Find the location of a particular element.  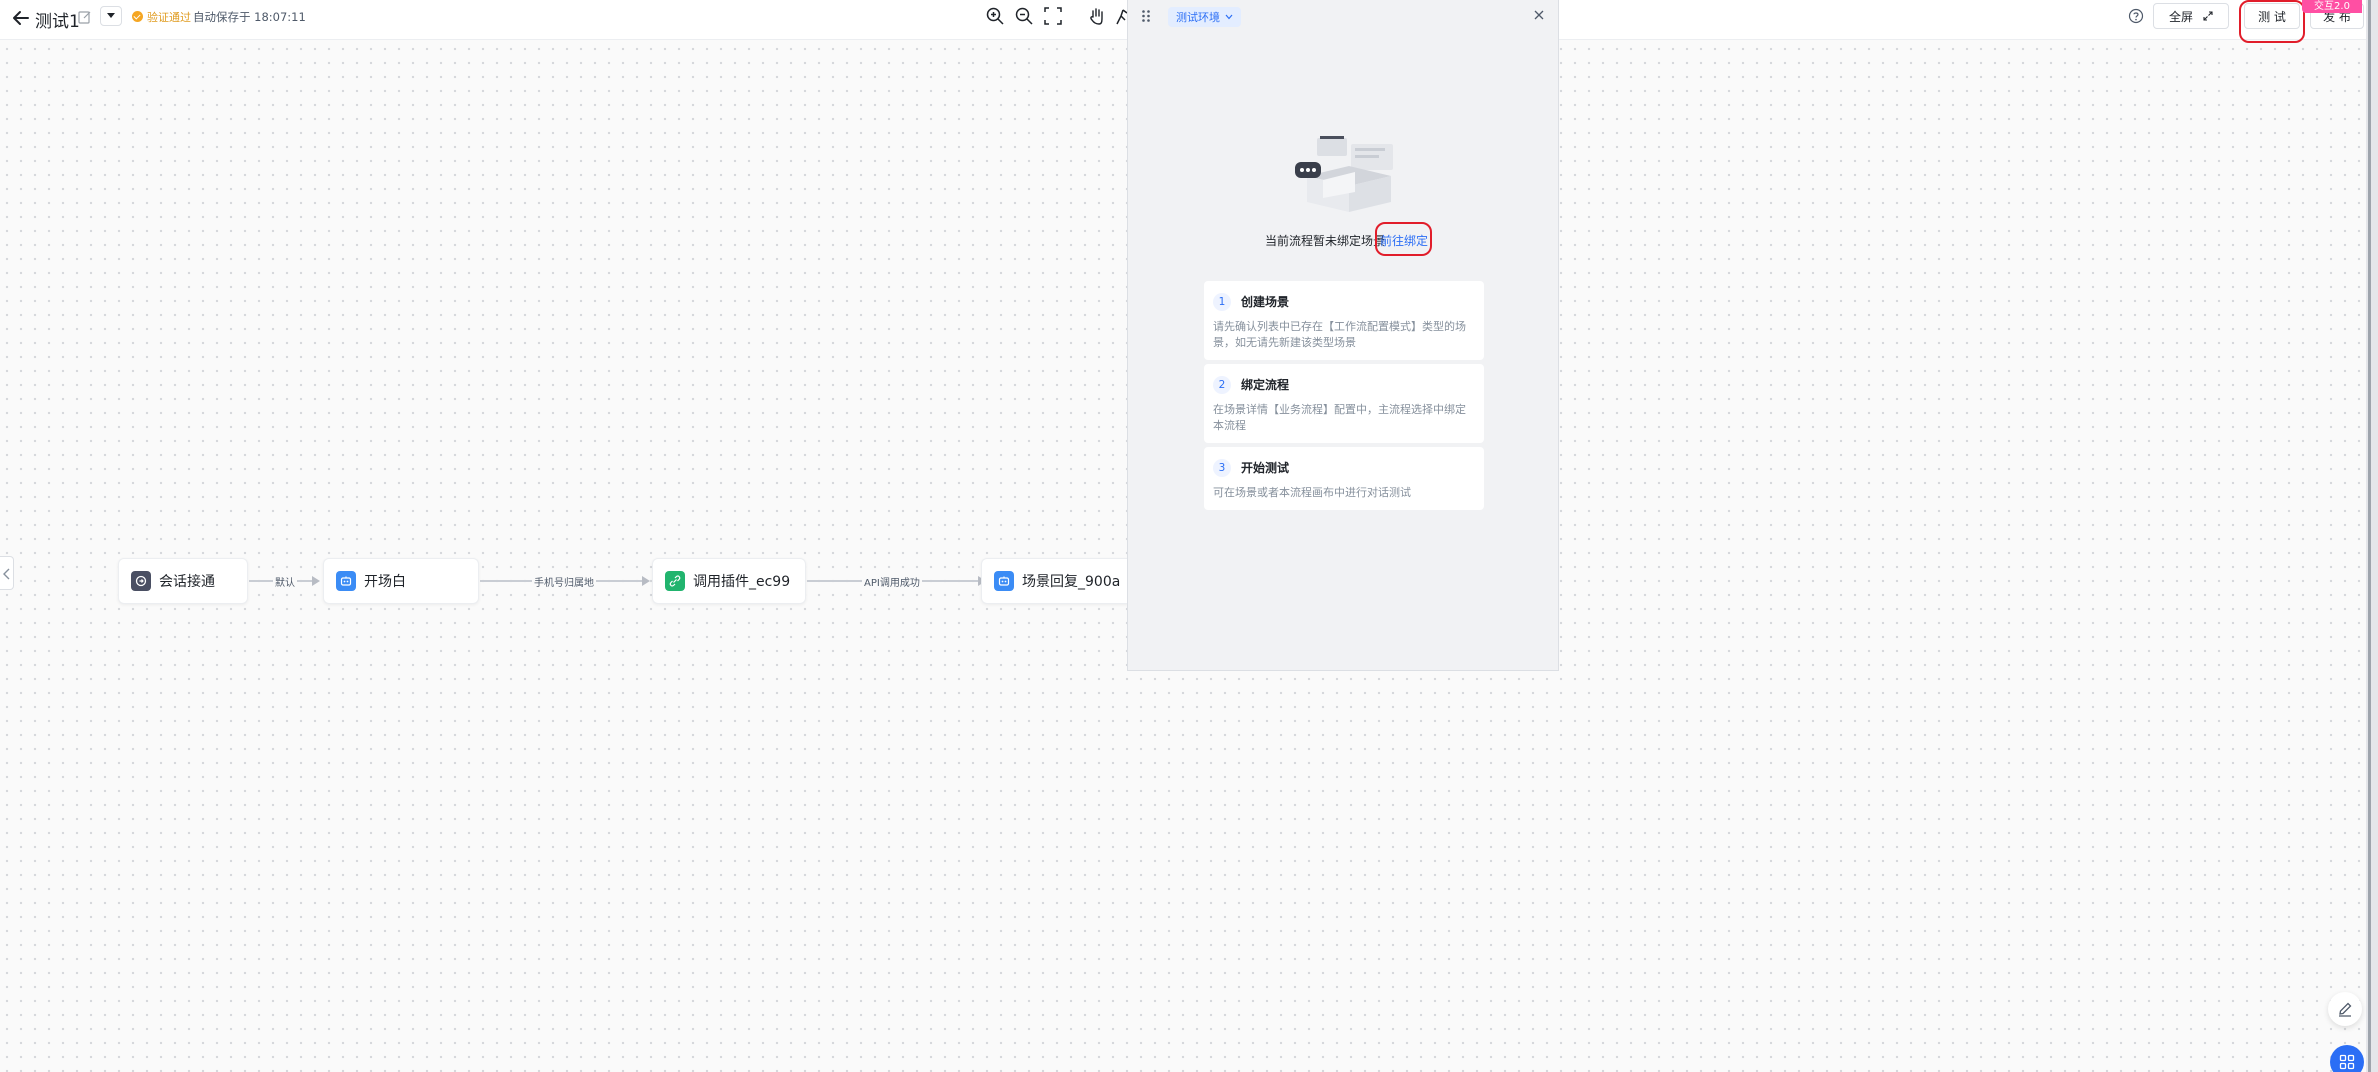

chevron-left-icon is located at coordinates (6, 574).